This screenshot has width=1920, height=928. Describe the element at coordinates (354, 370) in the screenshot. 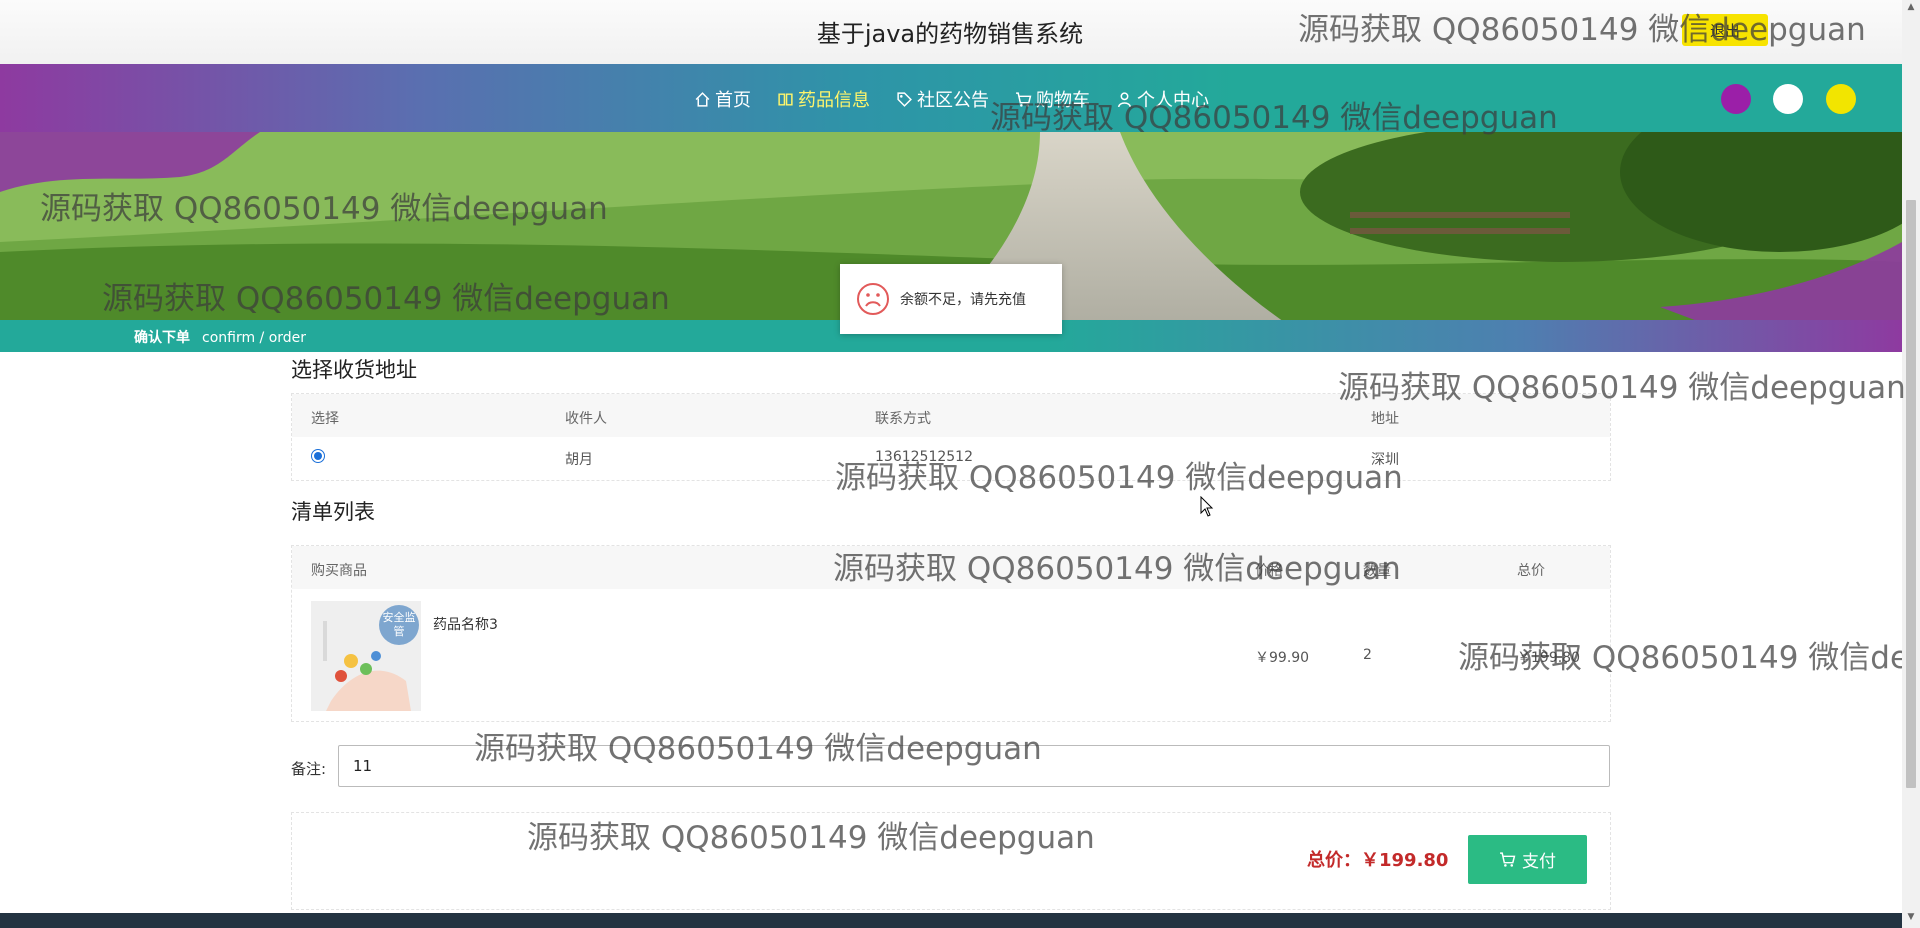

I see `address-section-title: 选择收货地址` at that location.